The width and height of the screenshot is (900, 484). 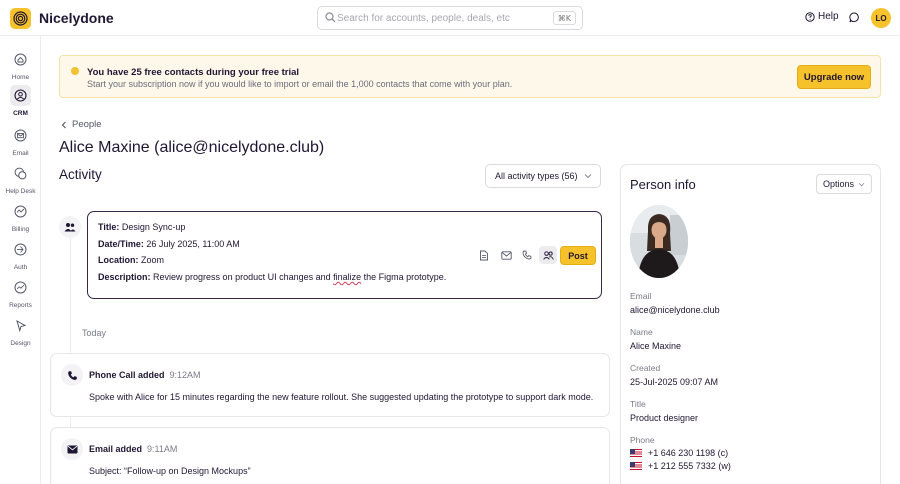 I want to click on sidebar-item-help-desk: Help Desk, so click(x=20, y=179).